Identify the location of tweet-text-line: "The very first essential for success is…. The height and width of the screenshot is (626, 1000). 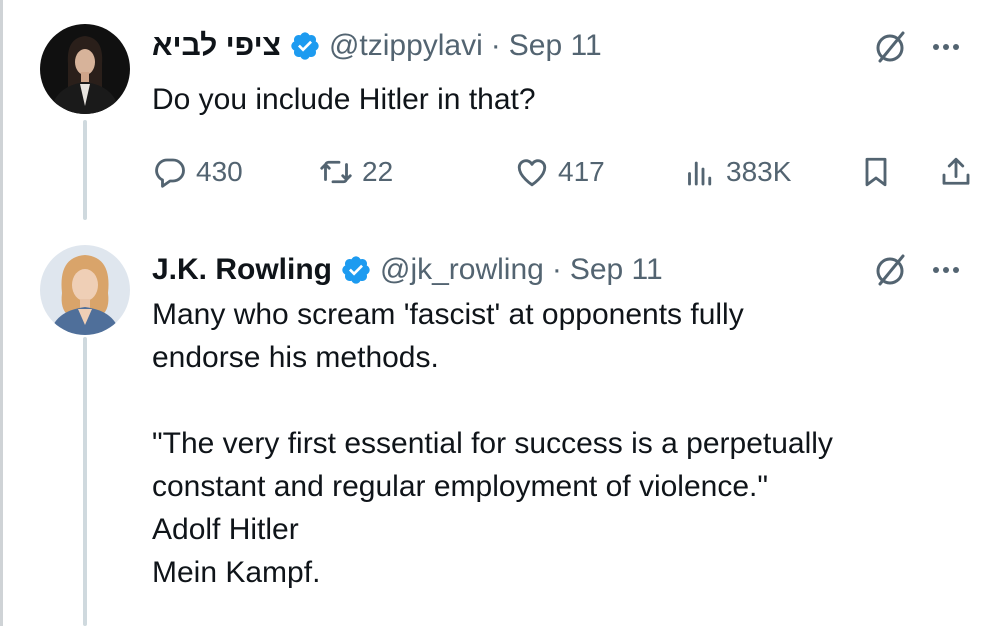
(492, 443).